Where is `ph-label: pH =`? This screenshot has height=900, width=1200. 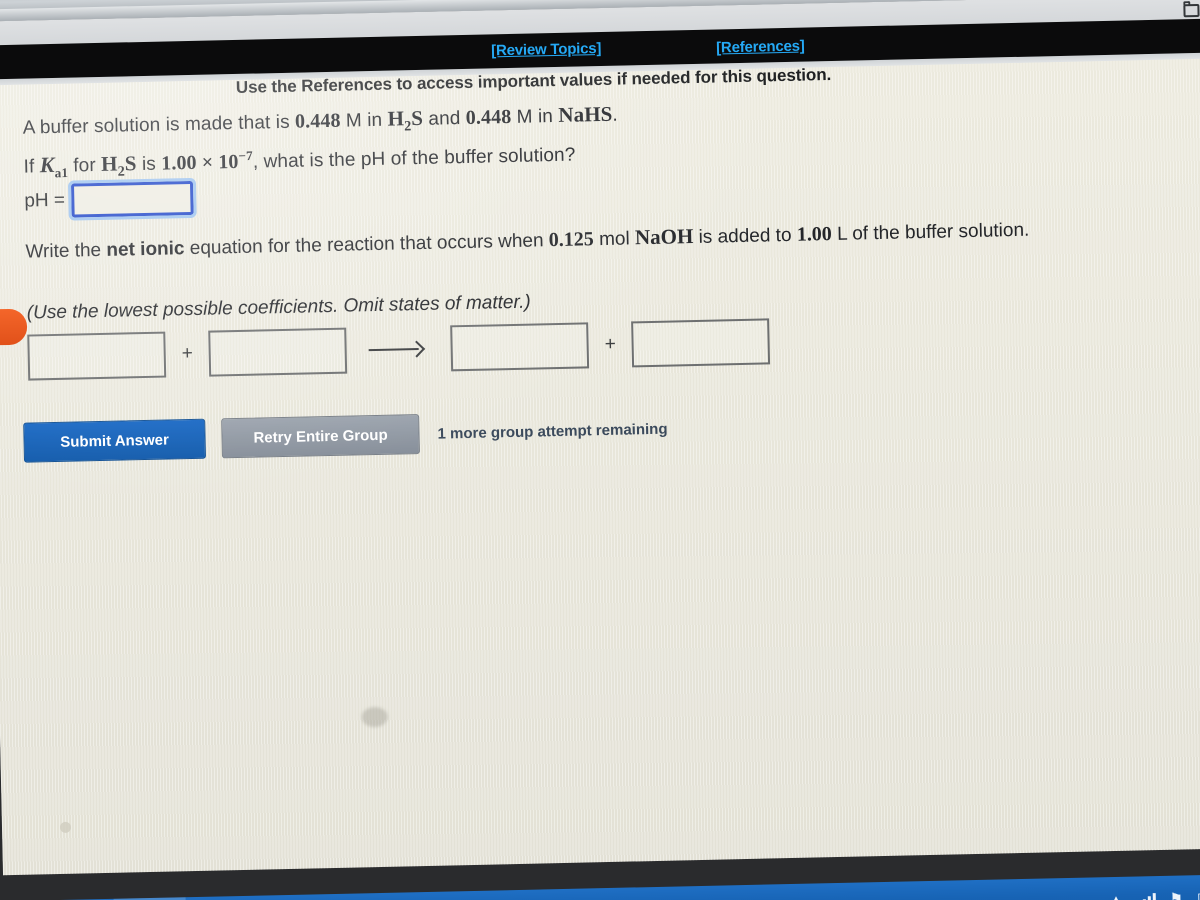
ph-label: pH = is located at coordinates (45, 200).